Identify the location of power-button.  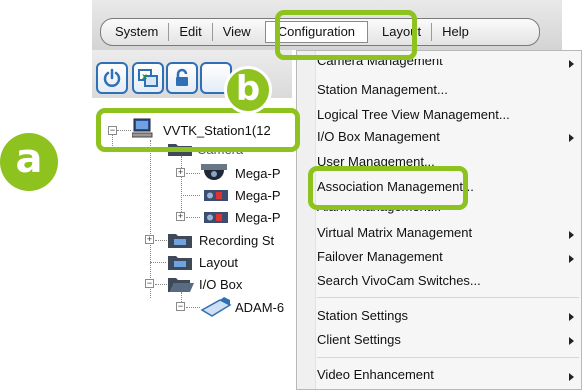
(112, 78).